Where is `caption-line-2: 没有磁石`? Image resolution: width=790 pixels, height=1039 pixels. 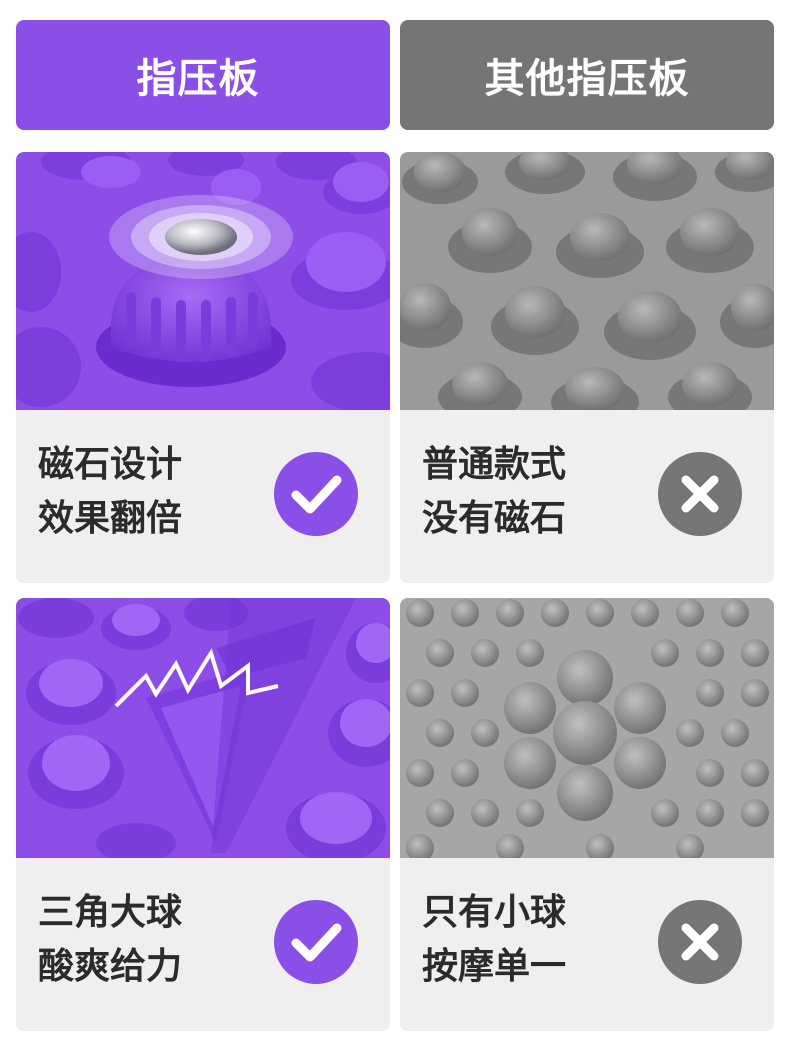 caption-line-2: 没有磁石 is located at coordinates (494, 518).